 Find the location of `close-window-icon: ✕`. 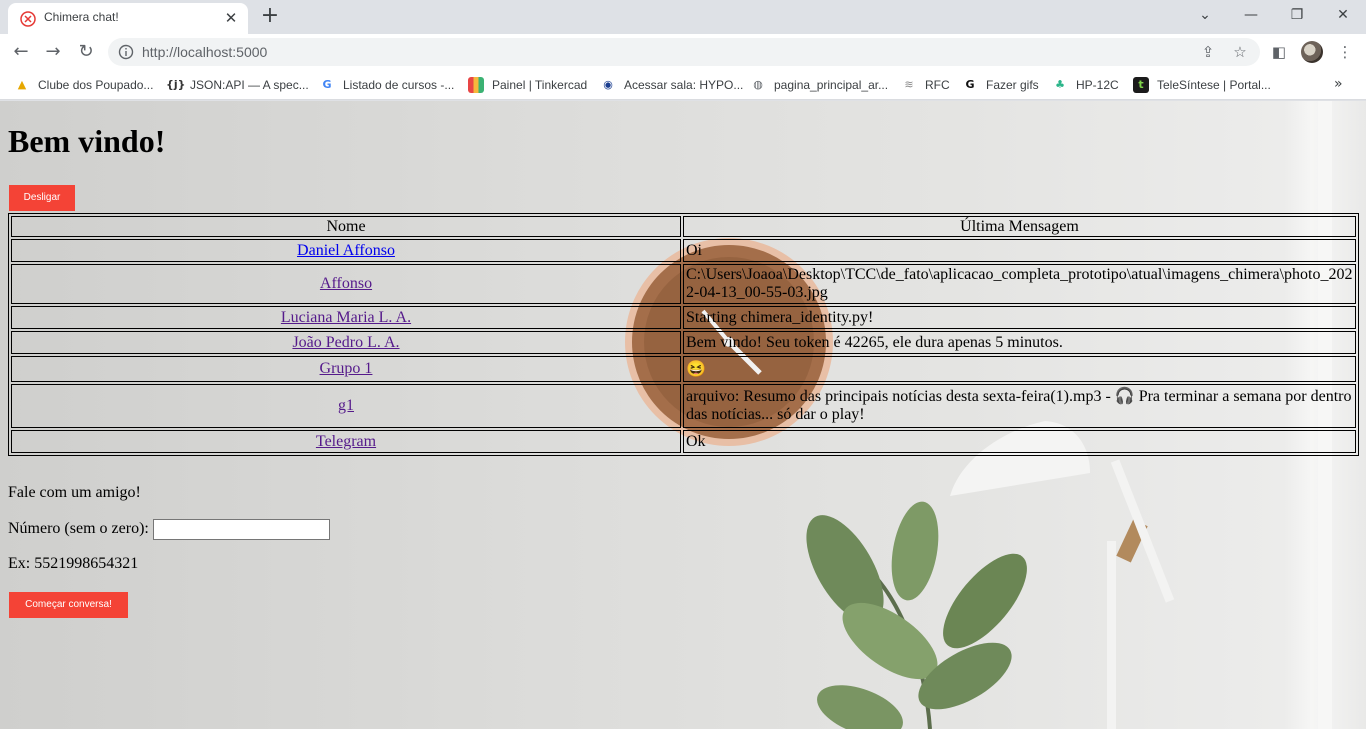

close-window-icon: ✕ is located at coordinates (1343, 15).